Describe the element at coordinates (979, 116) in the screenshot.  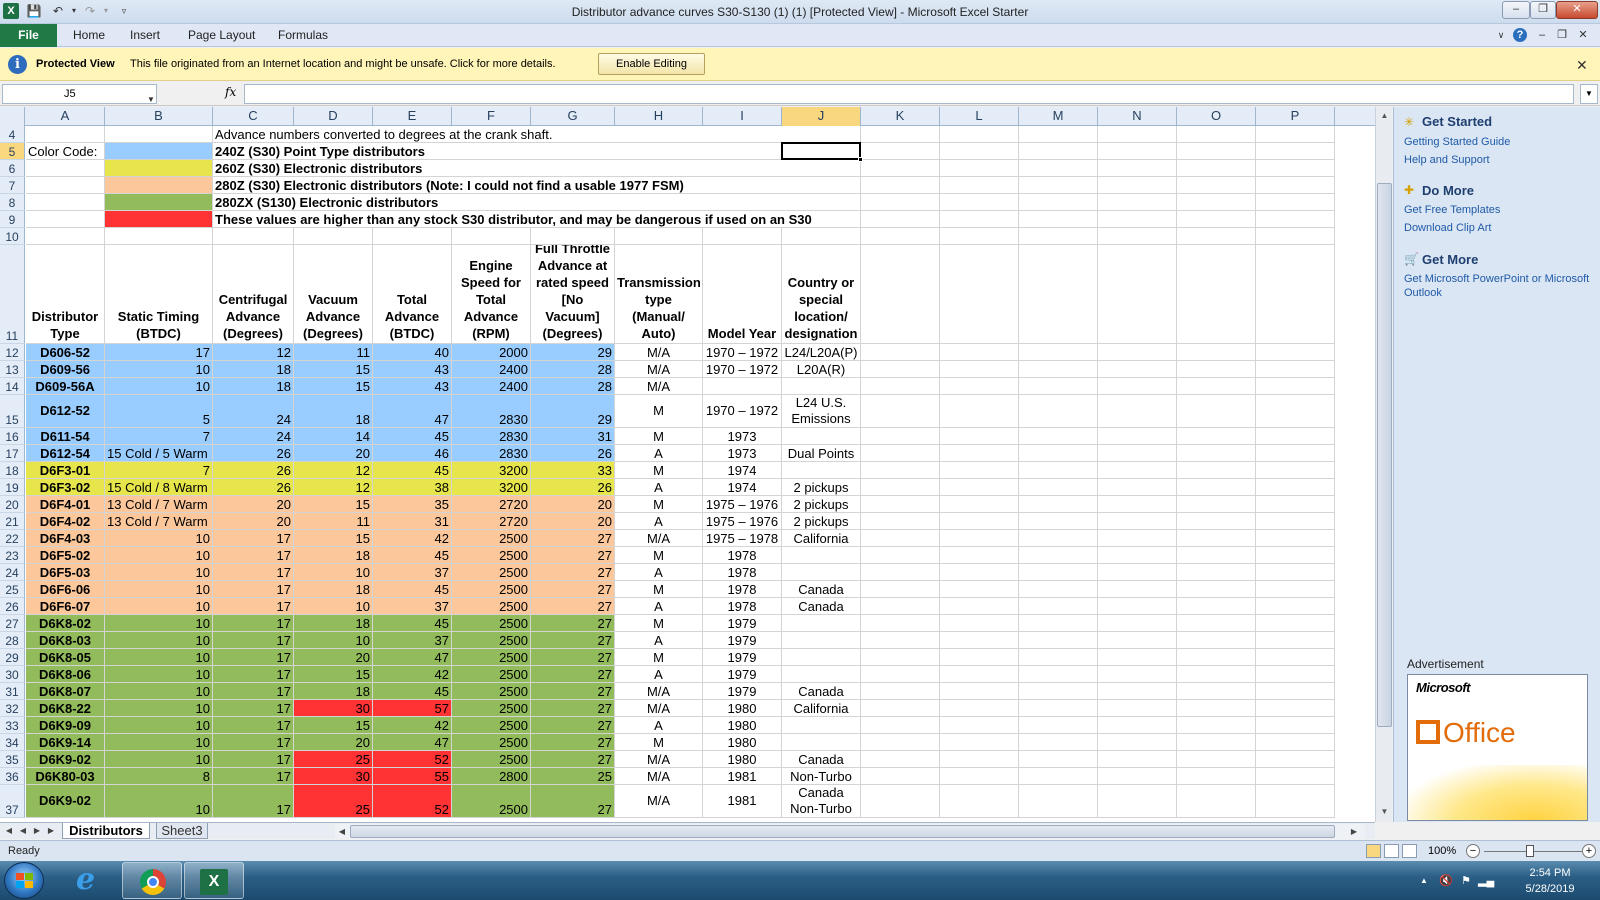
I see `column-header-l: L` at that location.